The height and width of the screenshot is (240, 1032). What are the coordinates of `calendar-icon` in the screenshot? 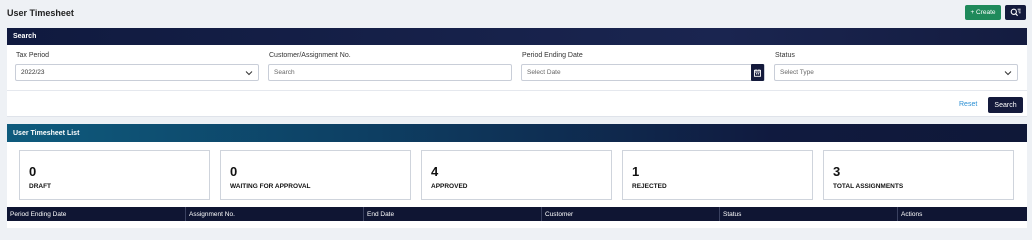 It's located at (757, 72).